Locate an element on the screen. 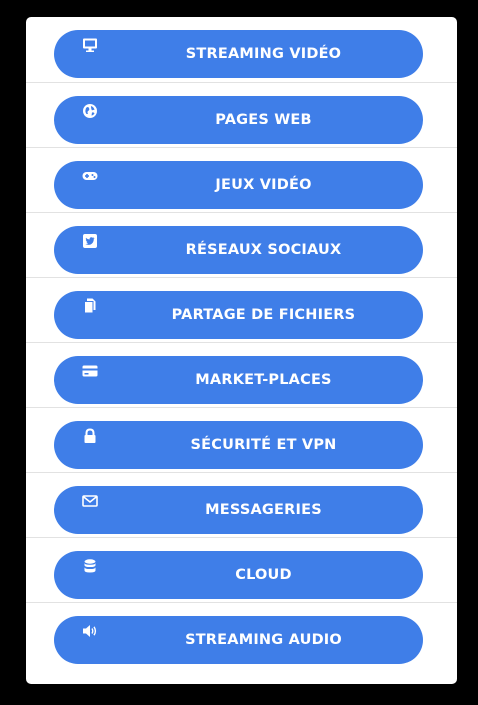 This screenshot has width=478, height=705. twitter-icon is located at coordinates (90, 241).